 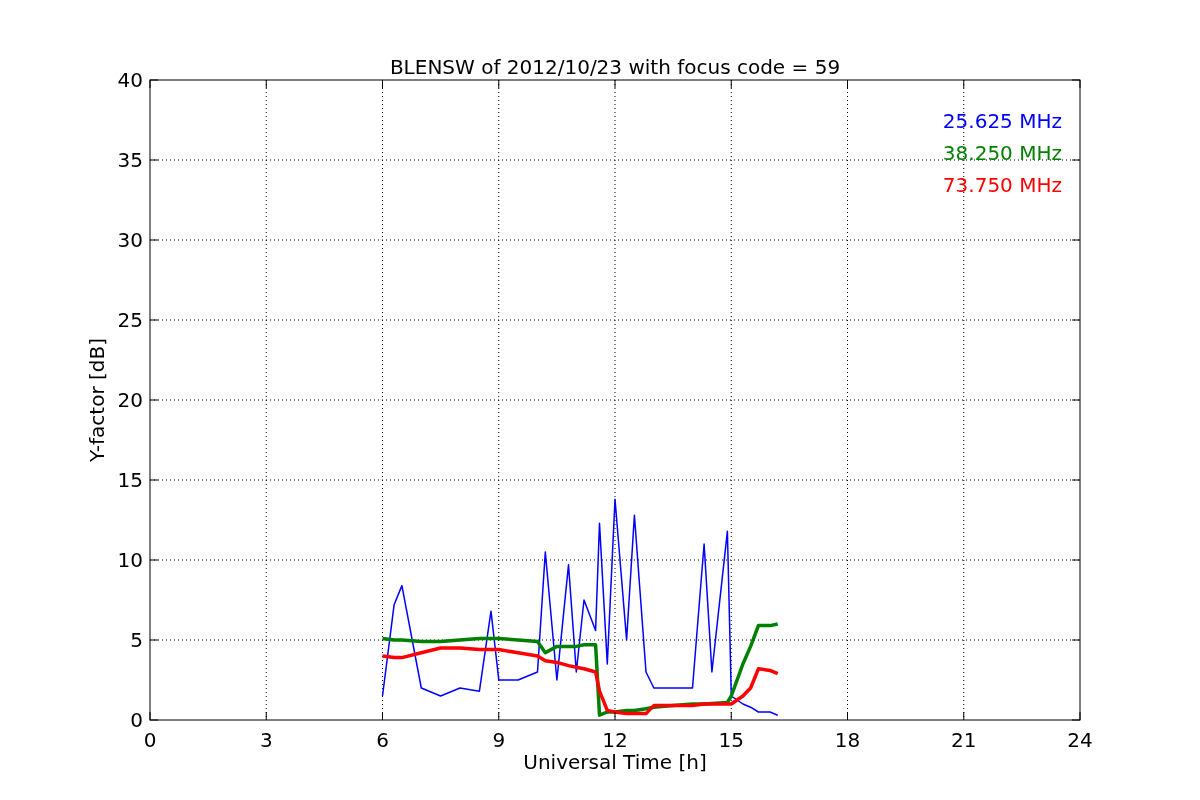 I want to click on x-tick-label: 0, so click(x=150, y=740).